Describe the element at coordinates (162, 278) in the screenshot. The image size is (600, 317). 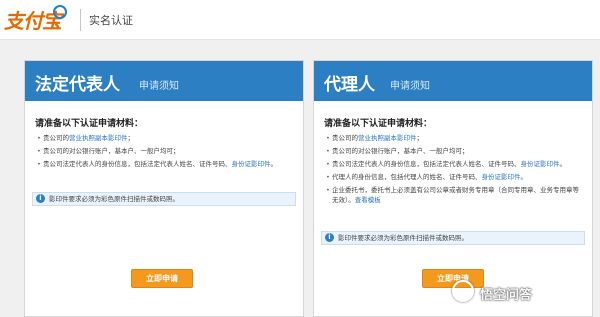
I see `apply-now-button: 立即申请` at that location.